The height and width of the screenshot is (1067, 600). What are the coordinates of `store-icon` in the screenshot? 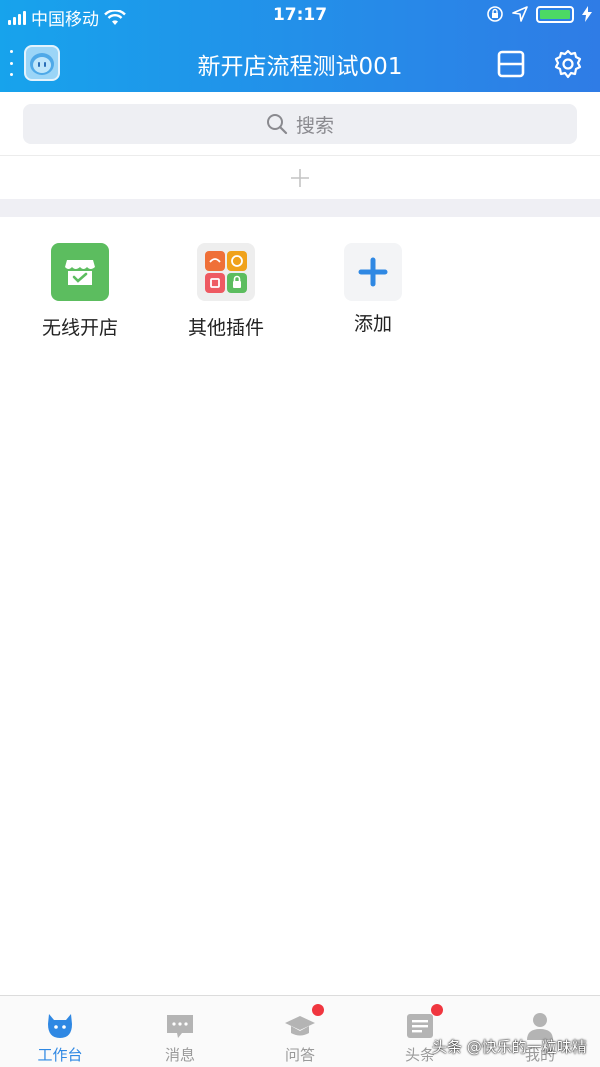 It's located at (80, 272).